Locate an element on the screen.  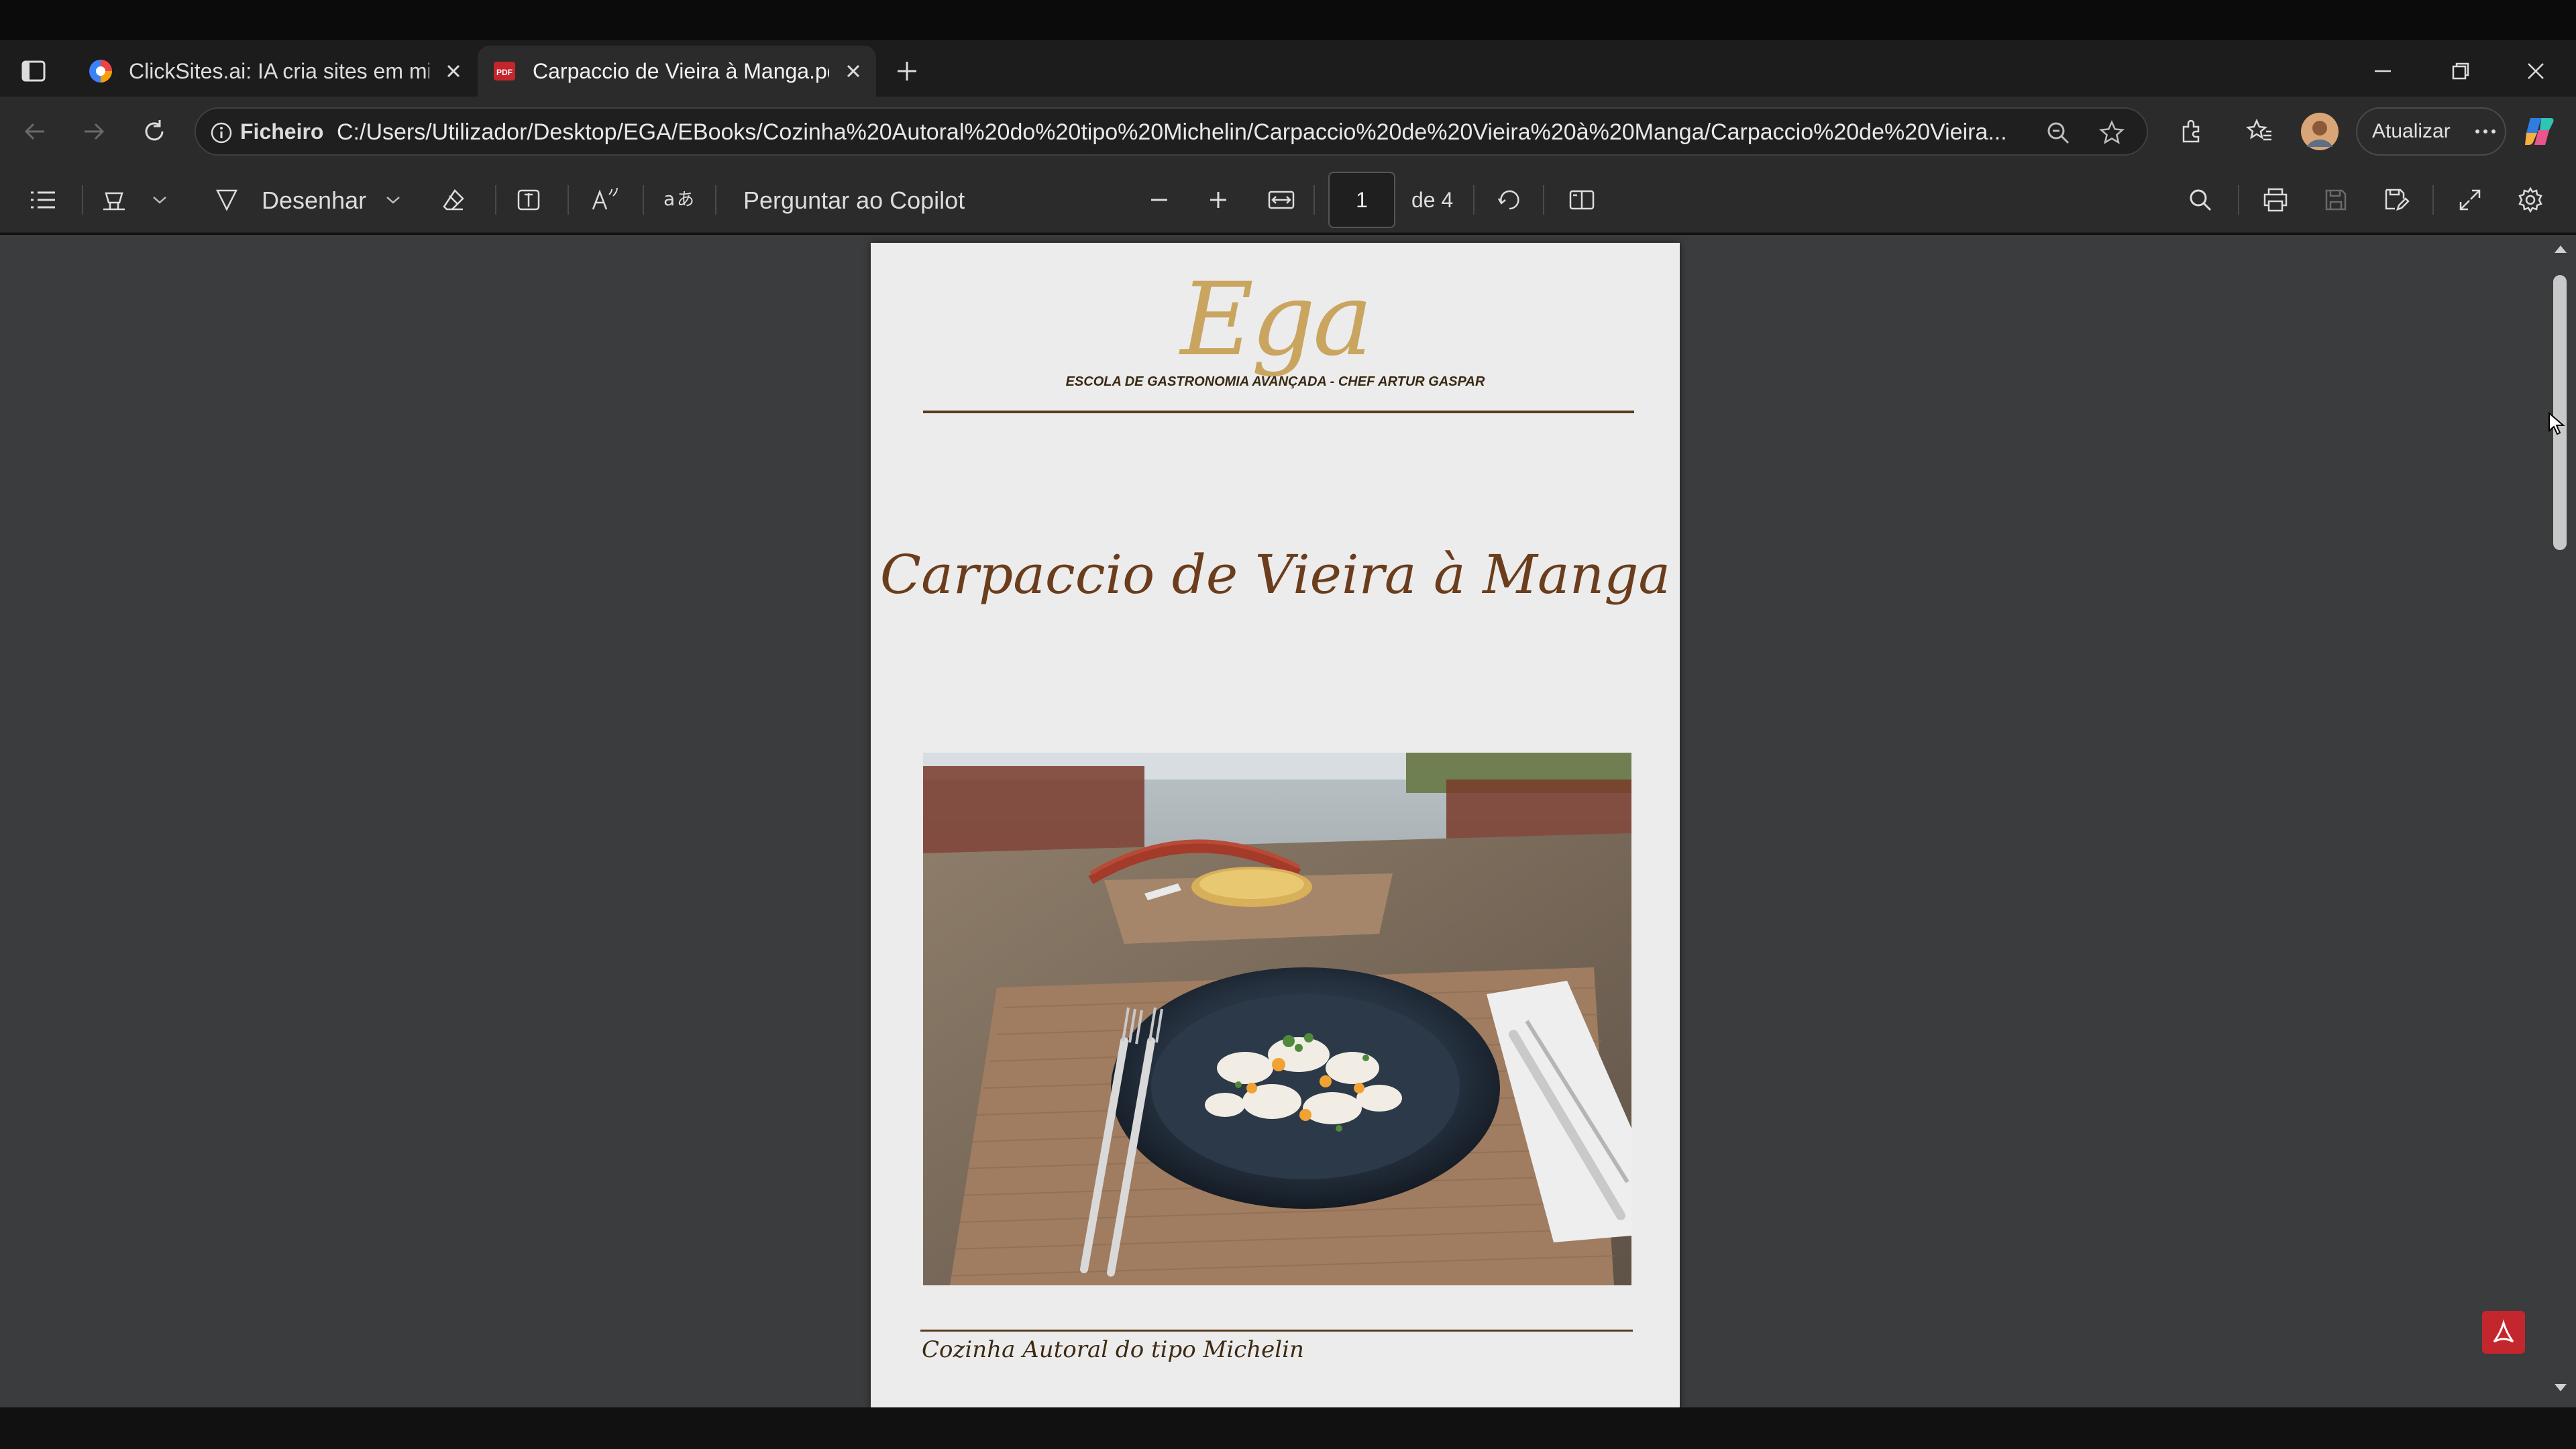
text-box-icon is located at coordinates (528, 200).